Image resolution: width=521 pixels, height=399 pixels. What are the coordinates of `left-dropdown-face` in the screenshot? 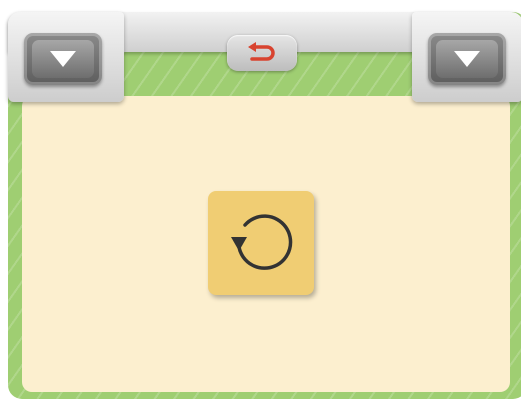 It's located at (63, 59).